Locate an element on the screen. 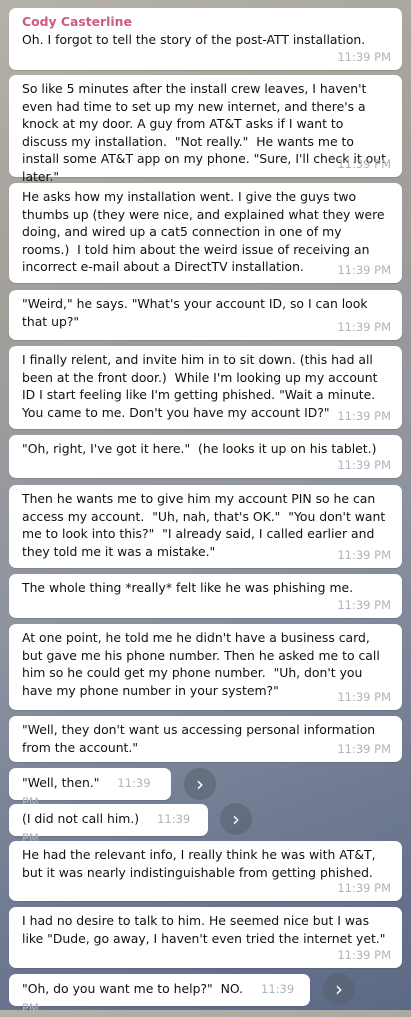  message-bubble: (I did not call him.) 11:39 PM is located at coordinates (108, 824).